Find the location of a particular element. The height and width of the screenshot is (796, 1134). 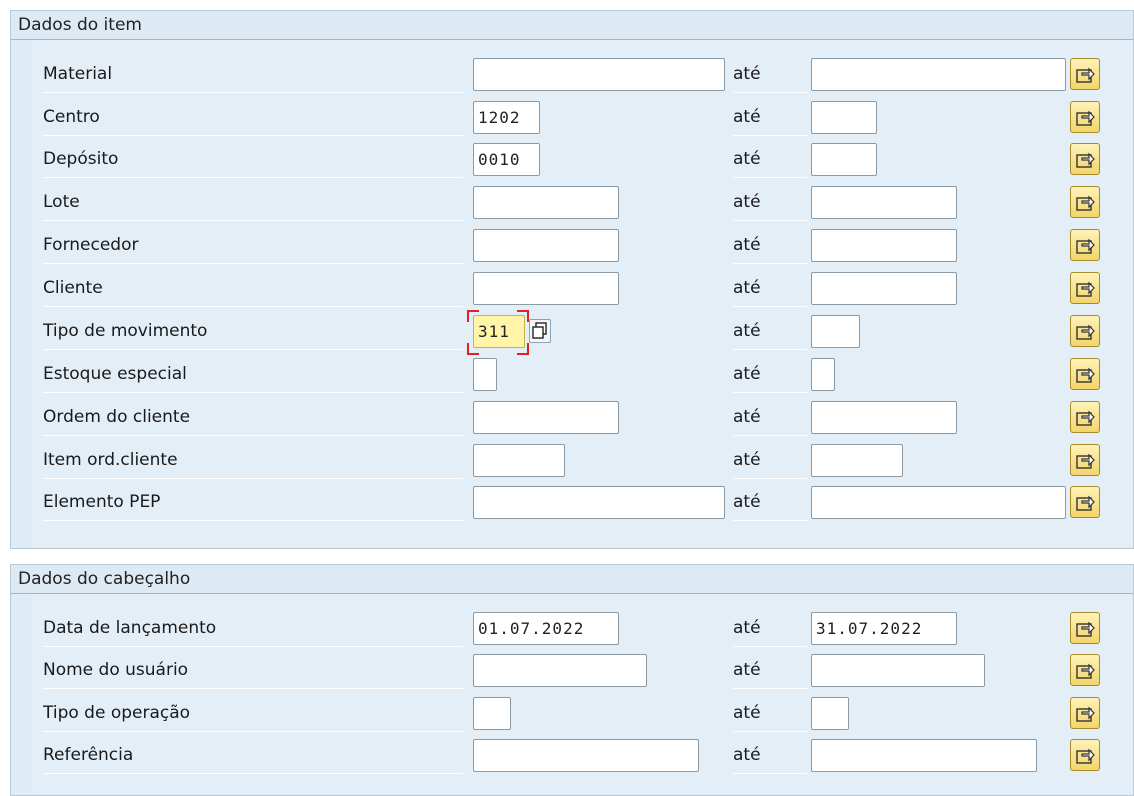

elemento-pep-to-input is located at coordinates (938, 502).